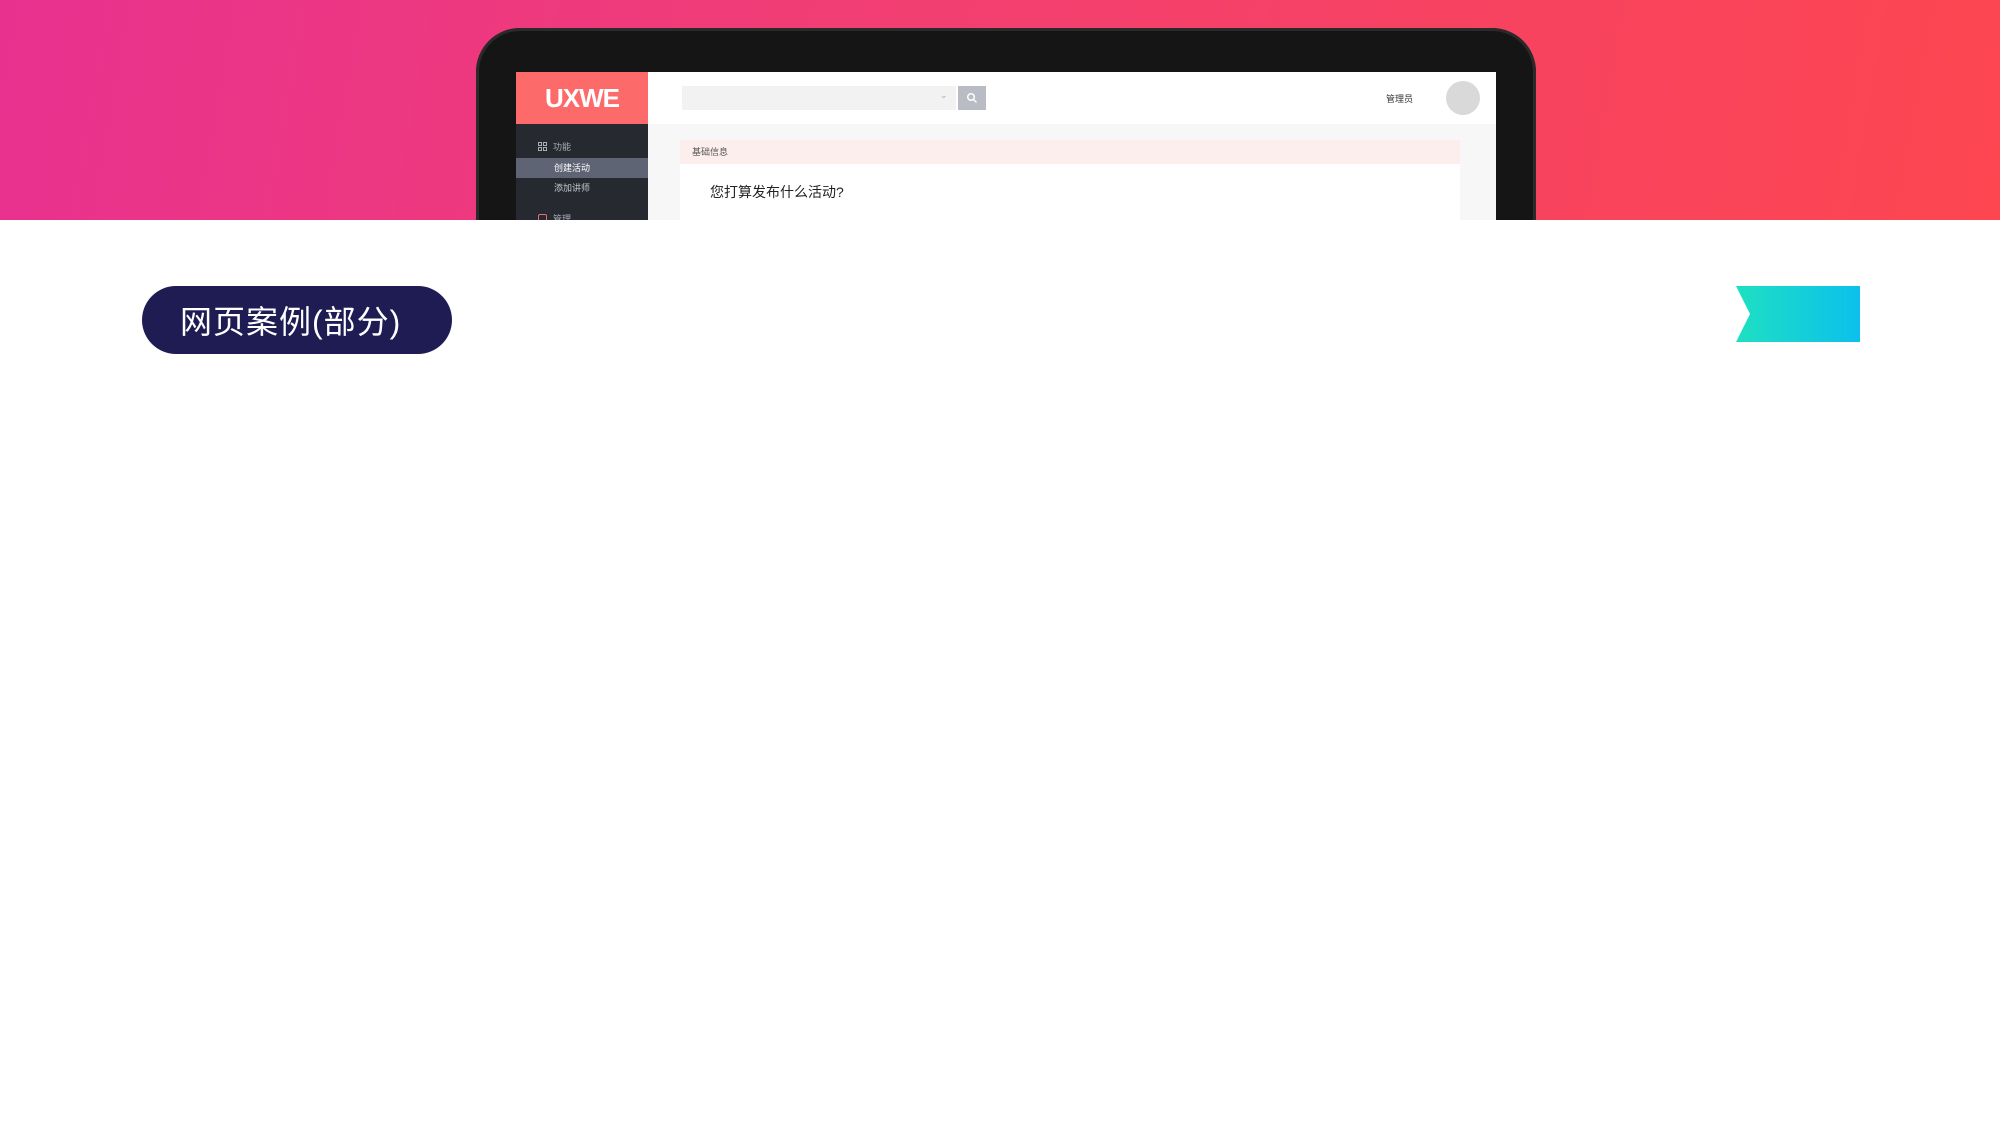 This screenshot has width=2000, height=1128. What do you see at coordinates (1463, 98) in the screenshot?
I see `avatar` at bounding box center [1463, 98].